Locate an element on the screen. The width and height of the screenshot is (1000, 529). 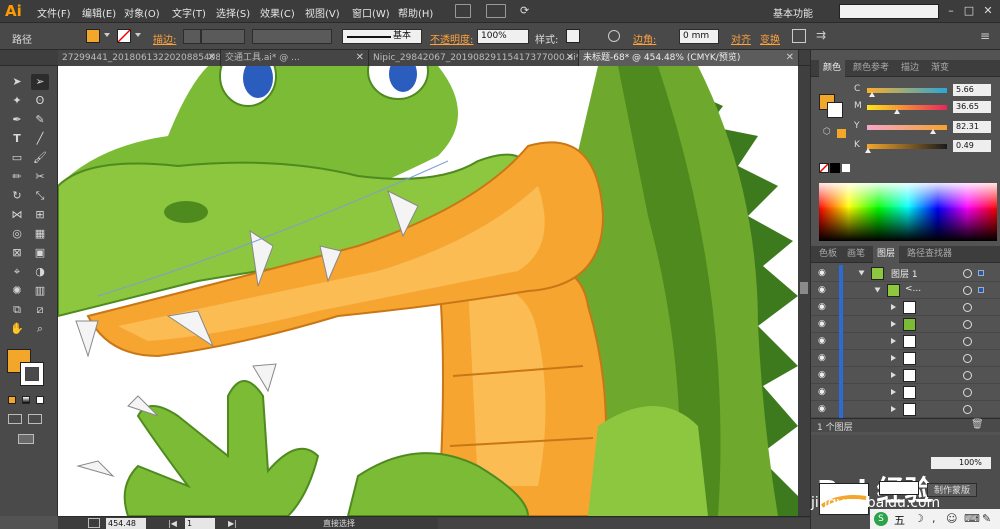
vertical-scrollbar is located at coordinates (804, 291).